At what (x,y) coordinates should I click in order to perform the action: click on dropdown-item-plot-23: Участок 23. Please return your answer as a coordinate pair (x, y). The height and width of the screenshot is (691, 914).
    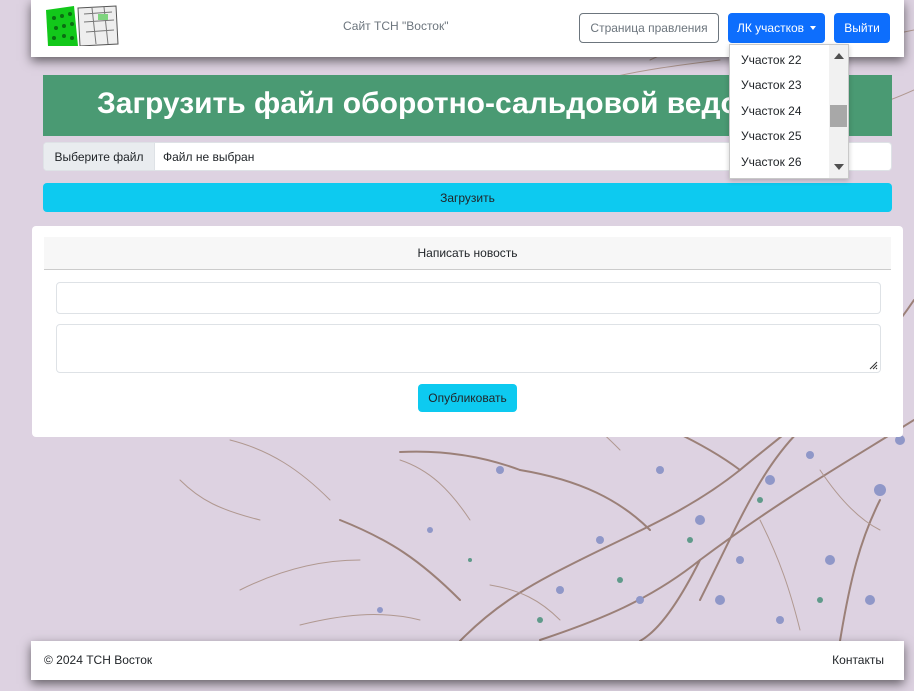
    Looking at the image, I should click on (771, 85).